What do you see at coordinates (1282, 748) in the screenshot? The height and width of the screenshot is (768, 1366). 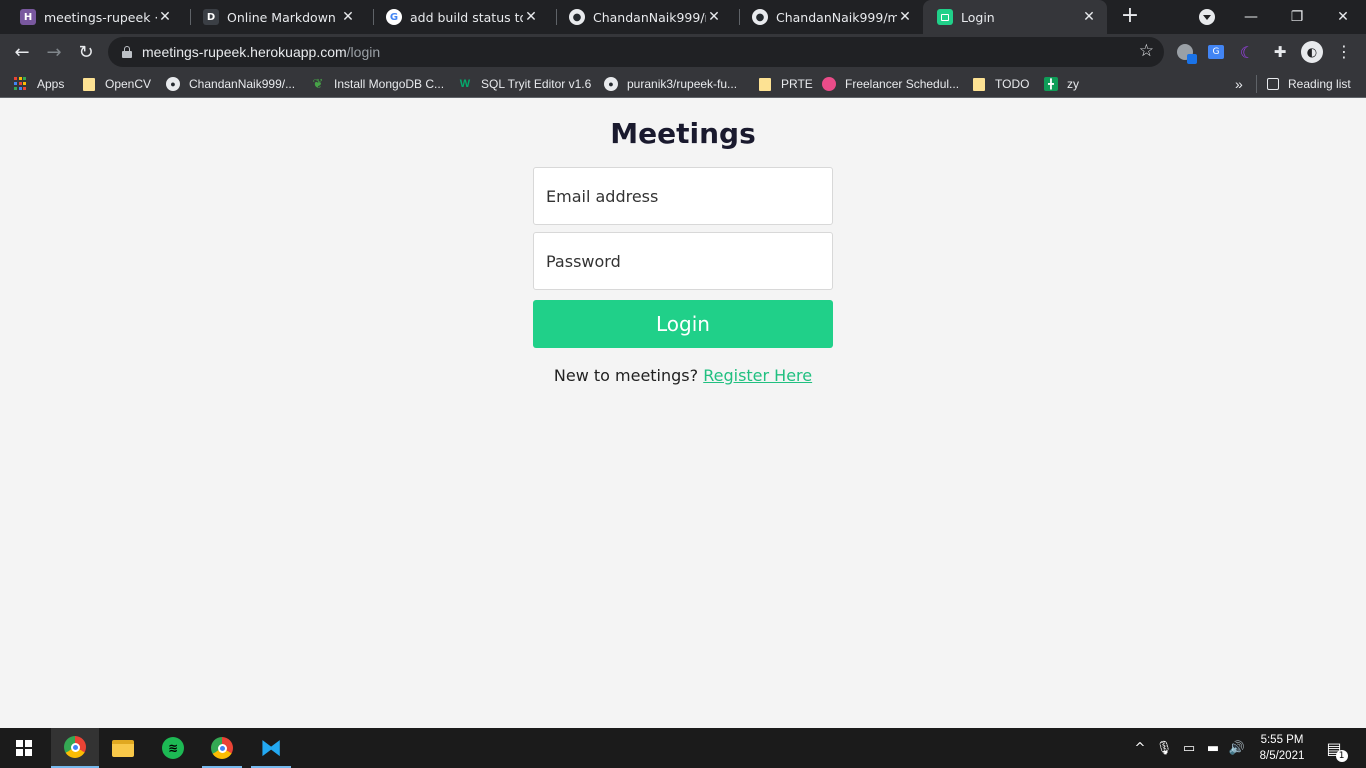 I see `taskbar-clock: 5:55 PM 8/5/2021` at bounding box center [1282, 748].